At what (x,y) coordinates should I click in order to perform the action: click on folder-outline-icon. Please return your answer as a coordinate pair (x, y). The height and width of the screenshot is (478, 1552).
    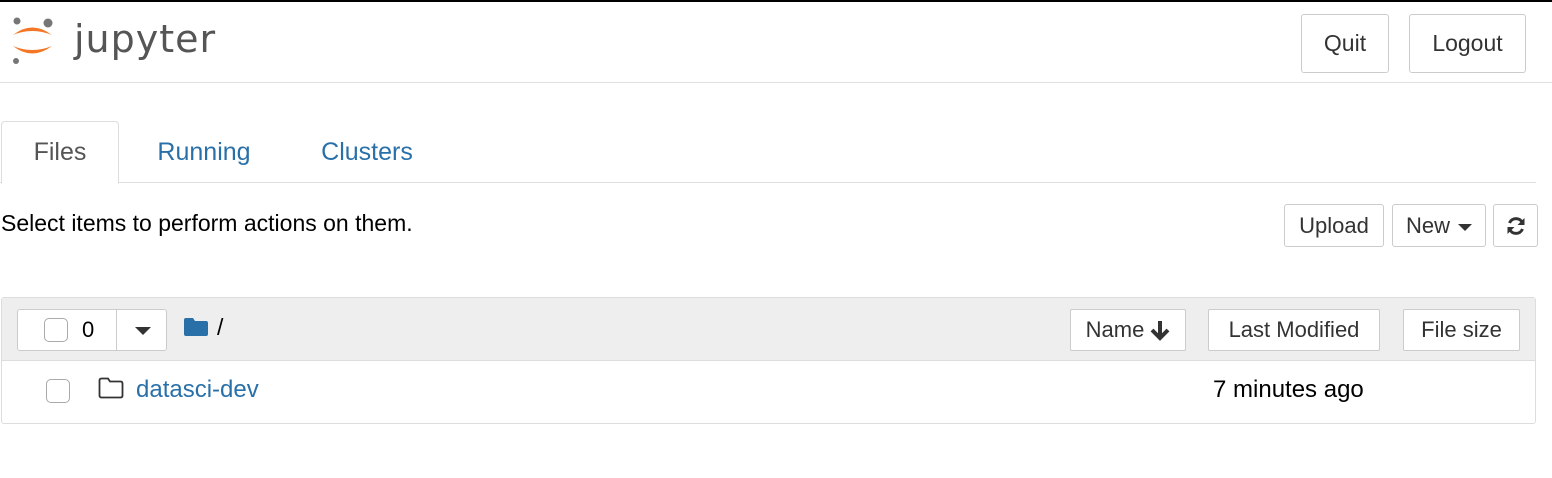
    Looking at the image, I should click on (111, 388).